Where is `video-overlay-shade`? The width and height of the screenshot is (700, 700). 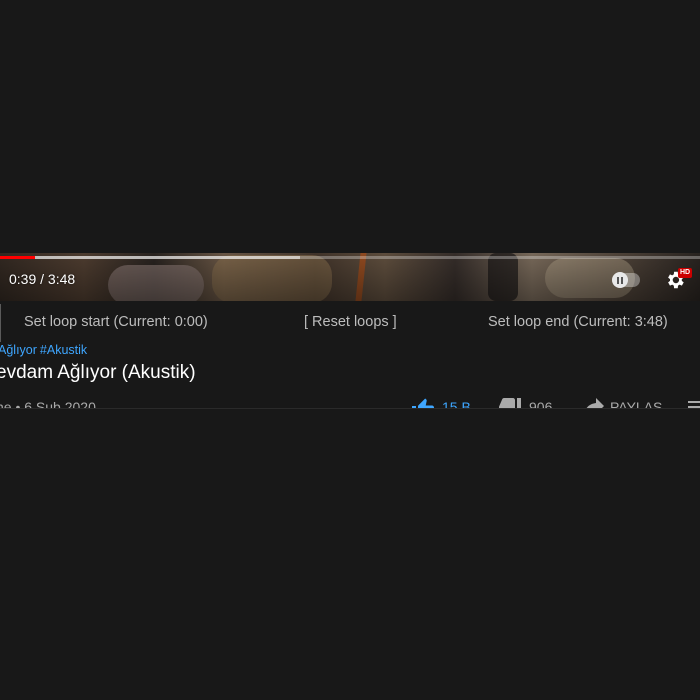
video-overlay-shade is located at coordinates (350, 277).